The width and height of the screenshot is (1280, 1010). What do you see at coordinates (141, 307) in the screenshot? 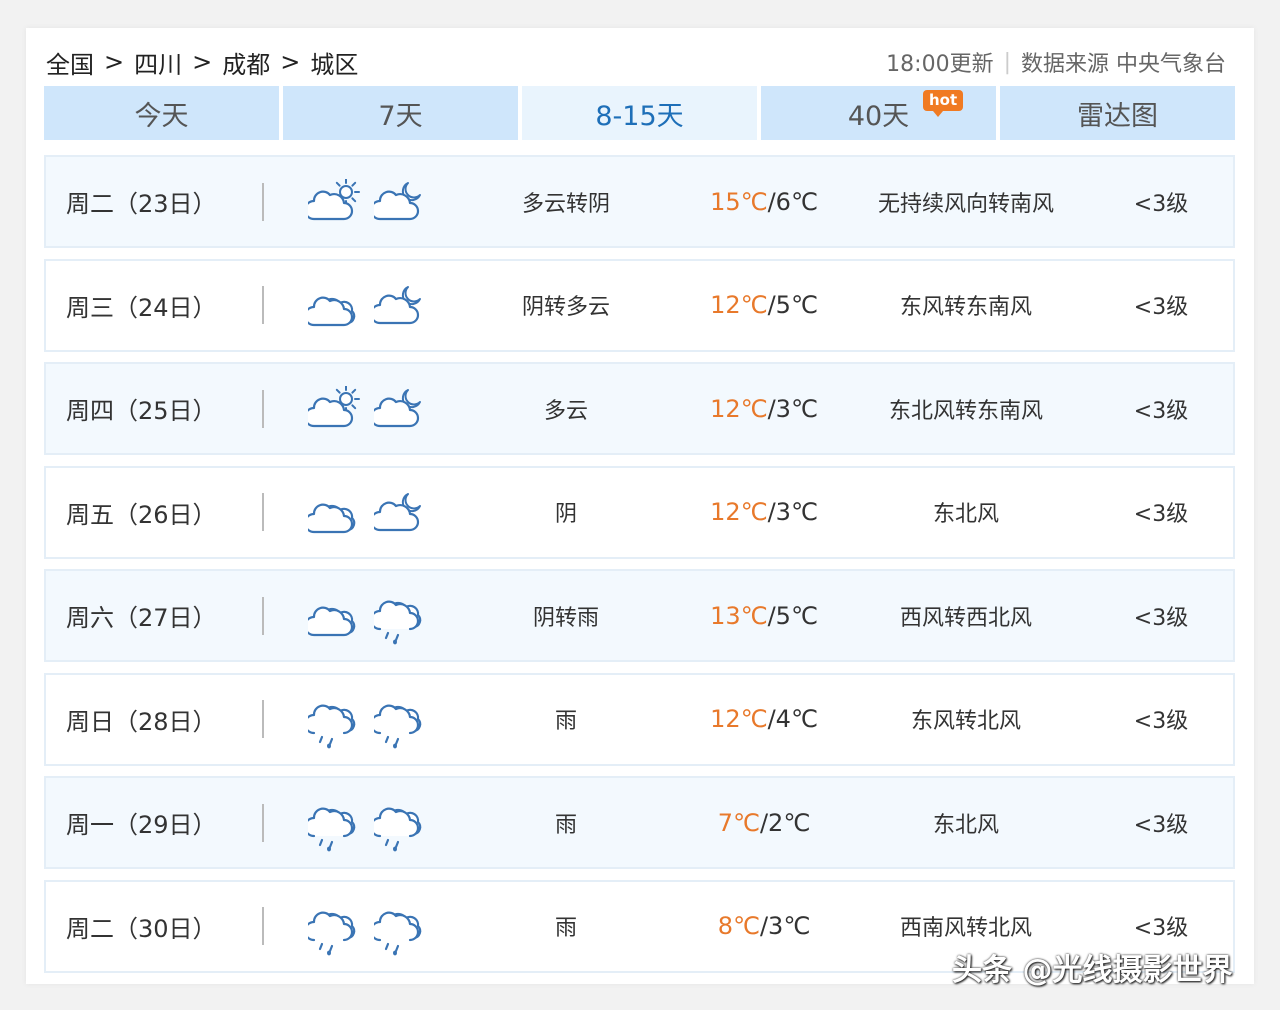
I see `forecast-date: 周三（24日）` at bounding box center [141, 307].